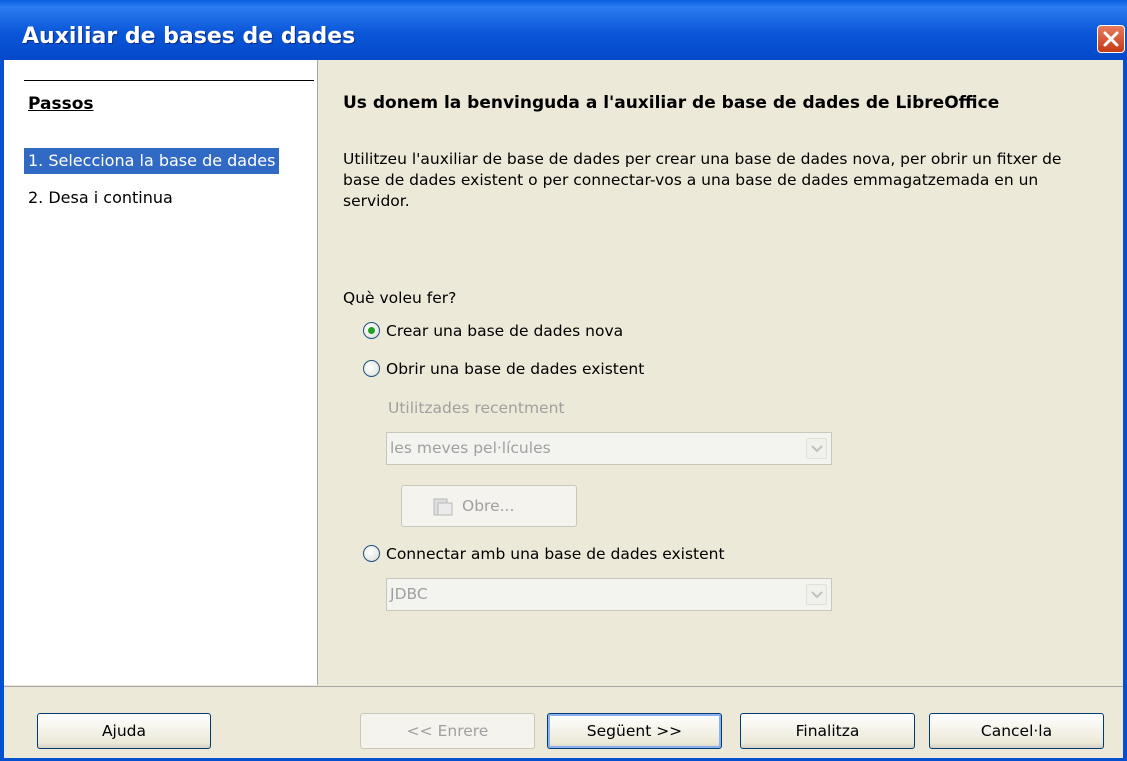 This screenshot has width=1127, height=761. I want to click on option-create-new-label: Crear una base de dades nova, so click(505, 331).